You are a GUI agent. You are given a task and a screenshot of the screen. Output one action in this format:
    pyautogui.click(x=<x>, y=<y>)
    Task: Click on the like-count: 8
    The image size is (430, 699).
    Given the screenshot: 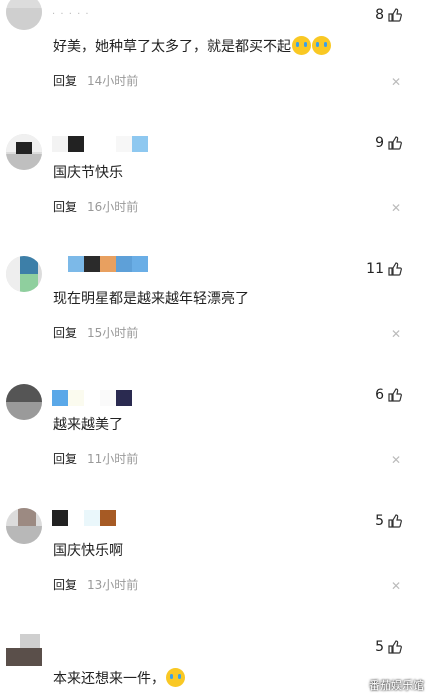 What is the action you would take?
    pyautogui.click(x=379, y=15)
    